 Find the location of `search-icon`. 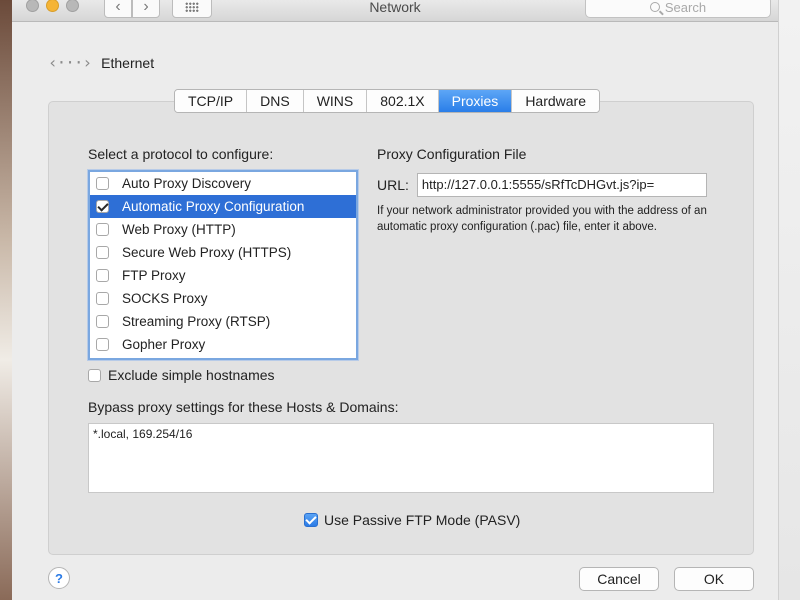

search-icon is located at coordinates (654, 7).